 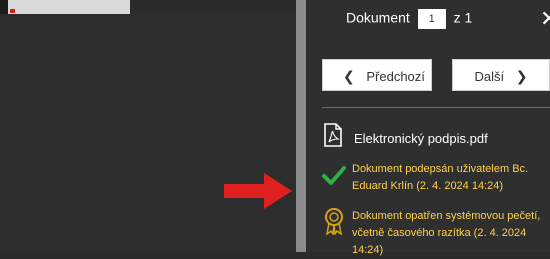 I want to click on vertical-scrollbar, so click(x=301, y=126).